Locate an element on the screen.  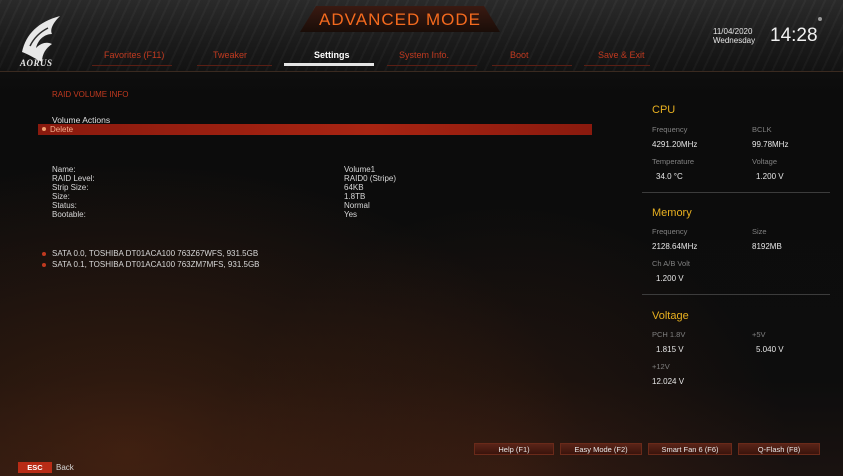
cpu-volt-value: 1.200 V is located at coordinates (770, 176).